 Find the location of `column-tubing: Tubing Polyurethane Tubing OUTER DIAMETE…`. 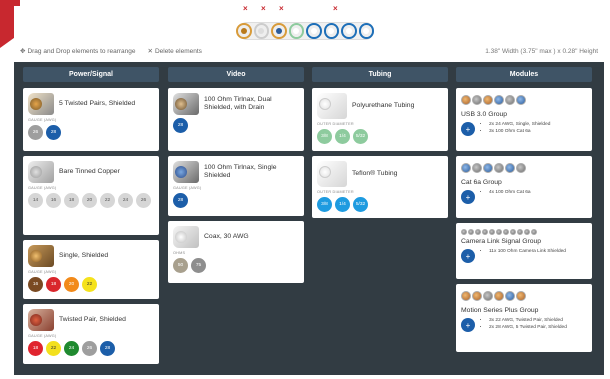

column-tubing: Tubing Polyurethane Tubing OUTER DIAMETE… is located at coordinates (380, 145).